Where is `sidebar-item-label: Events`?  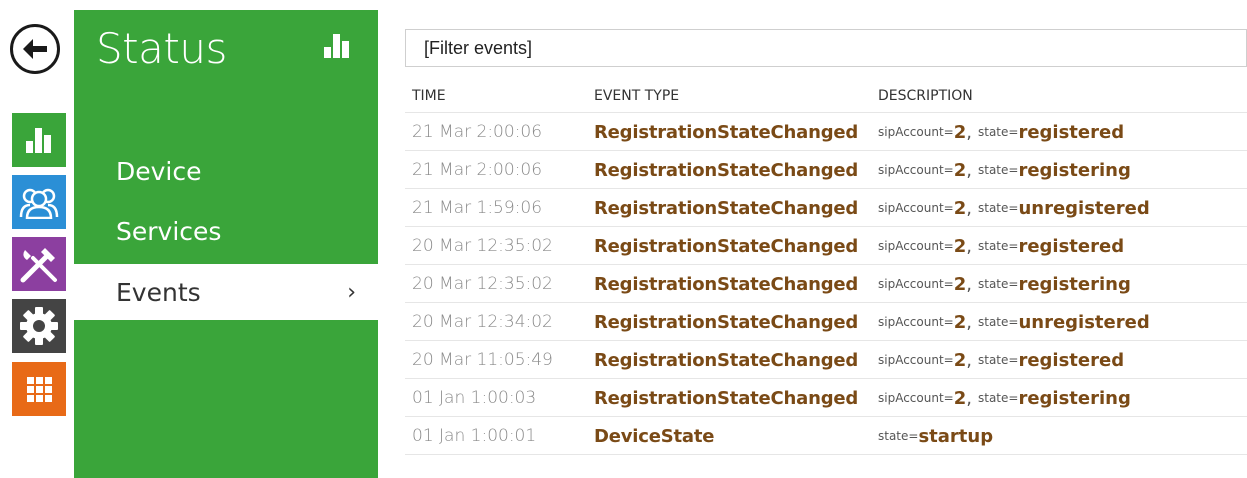 sidebar-item-label: Events is located at coordinates (158, 292).